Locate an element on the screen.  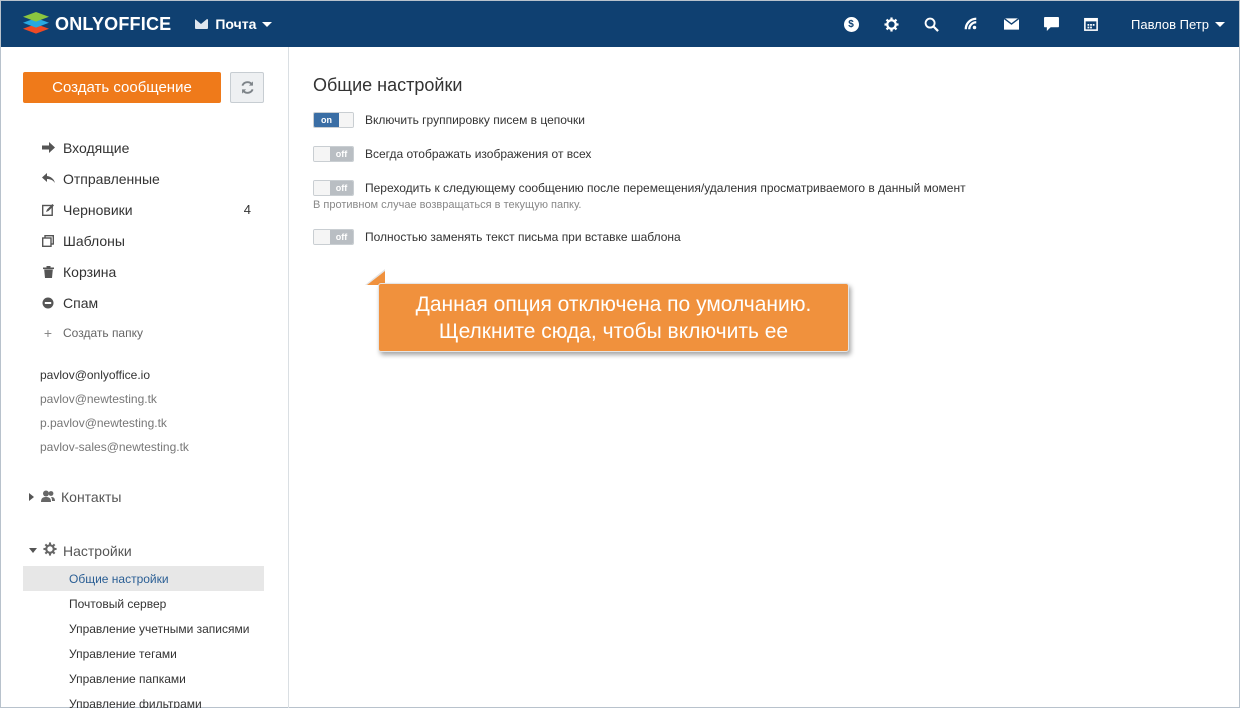
settings-item-general: Общие настройки is located at coordinates (143, 578).